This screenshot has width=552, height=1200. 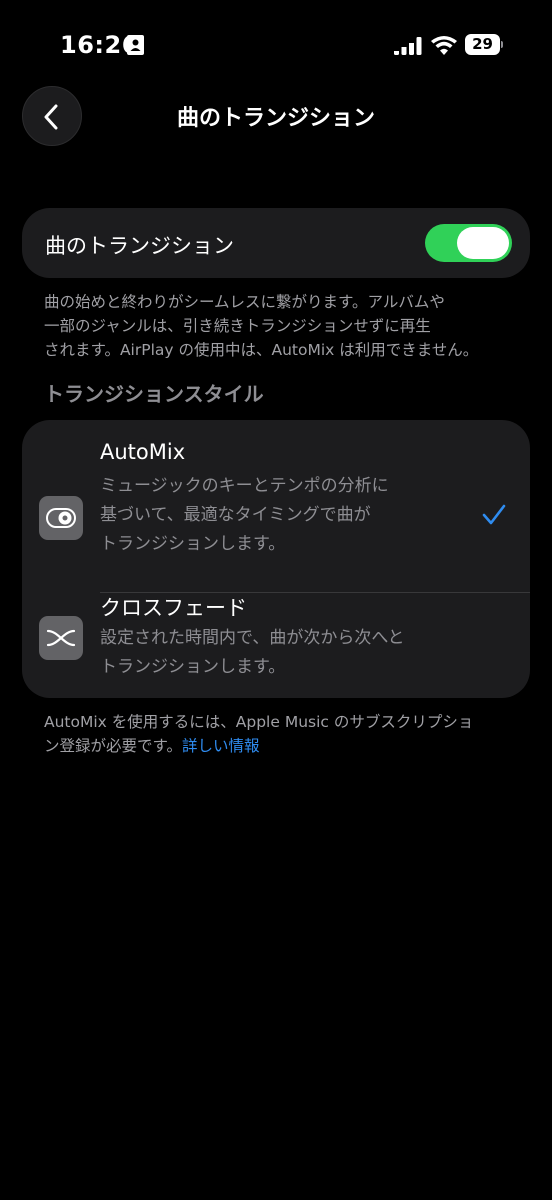 What do you see at coordinates (173, 608) in the screenshot?
I see `option-title: クロスフェード` at bounding box center [173, 608].